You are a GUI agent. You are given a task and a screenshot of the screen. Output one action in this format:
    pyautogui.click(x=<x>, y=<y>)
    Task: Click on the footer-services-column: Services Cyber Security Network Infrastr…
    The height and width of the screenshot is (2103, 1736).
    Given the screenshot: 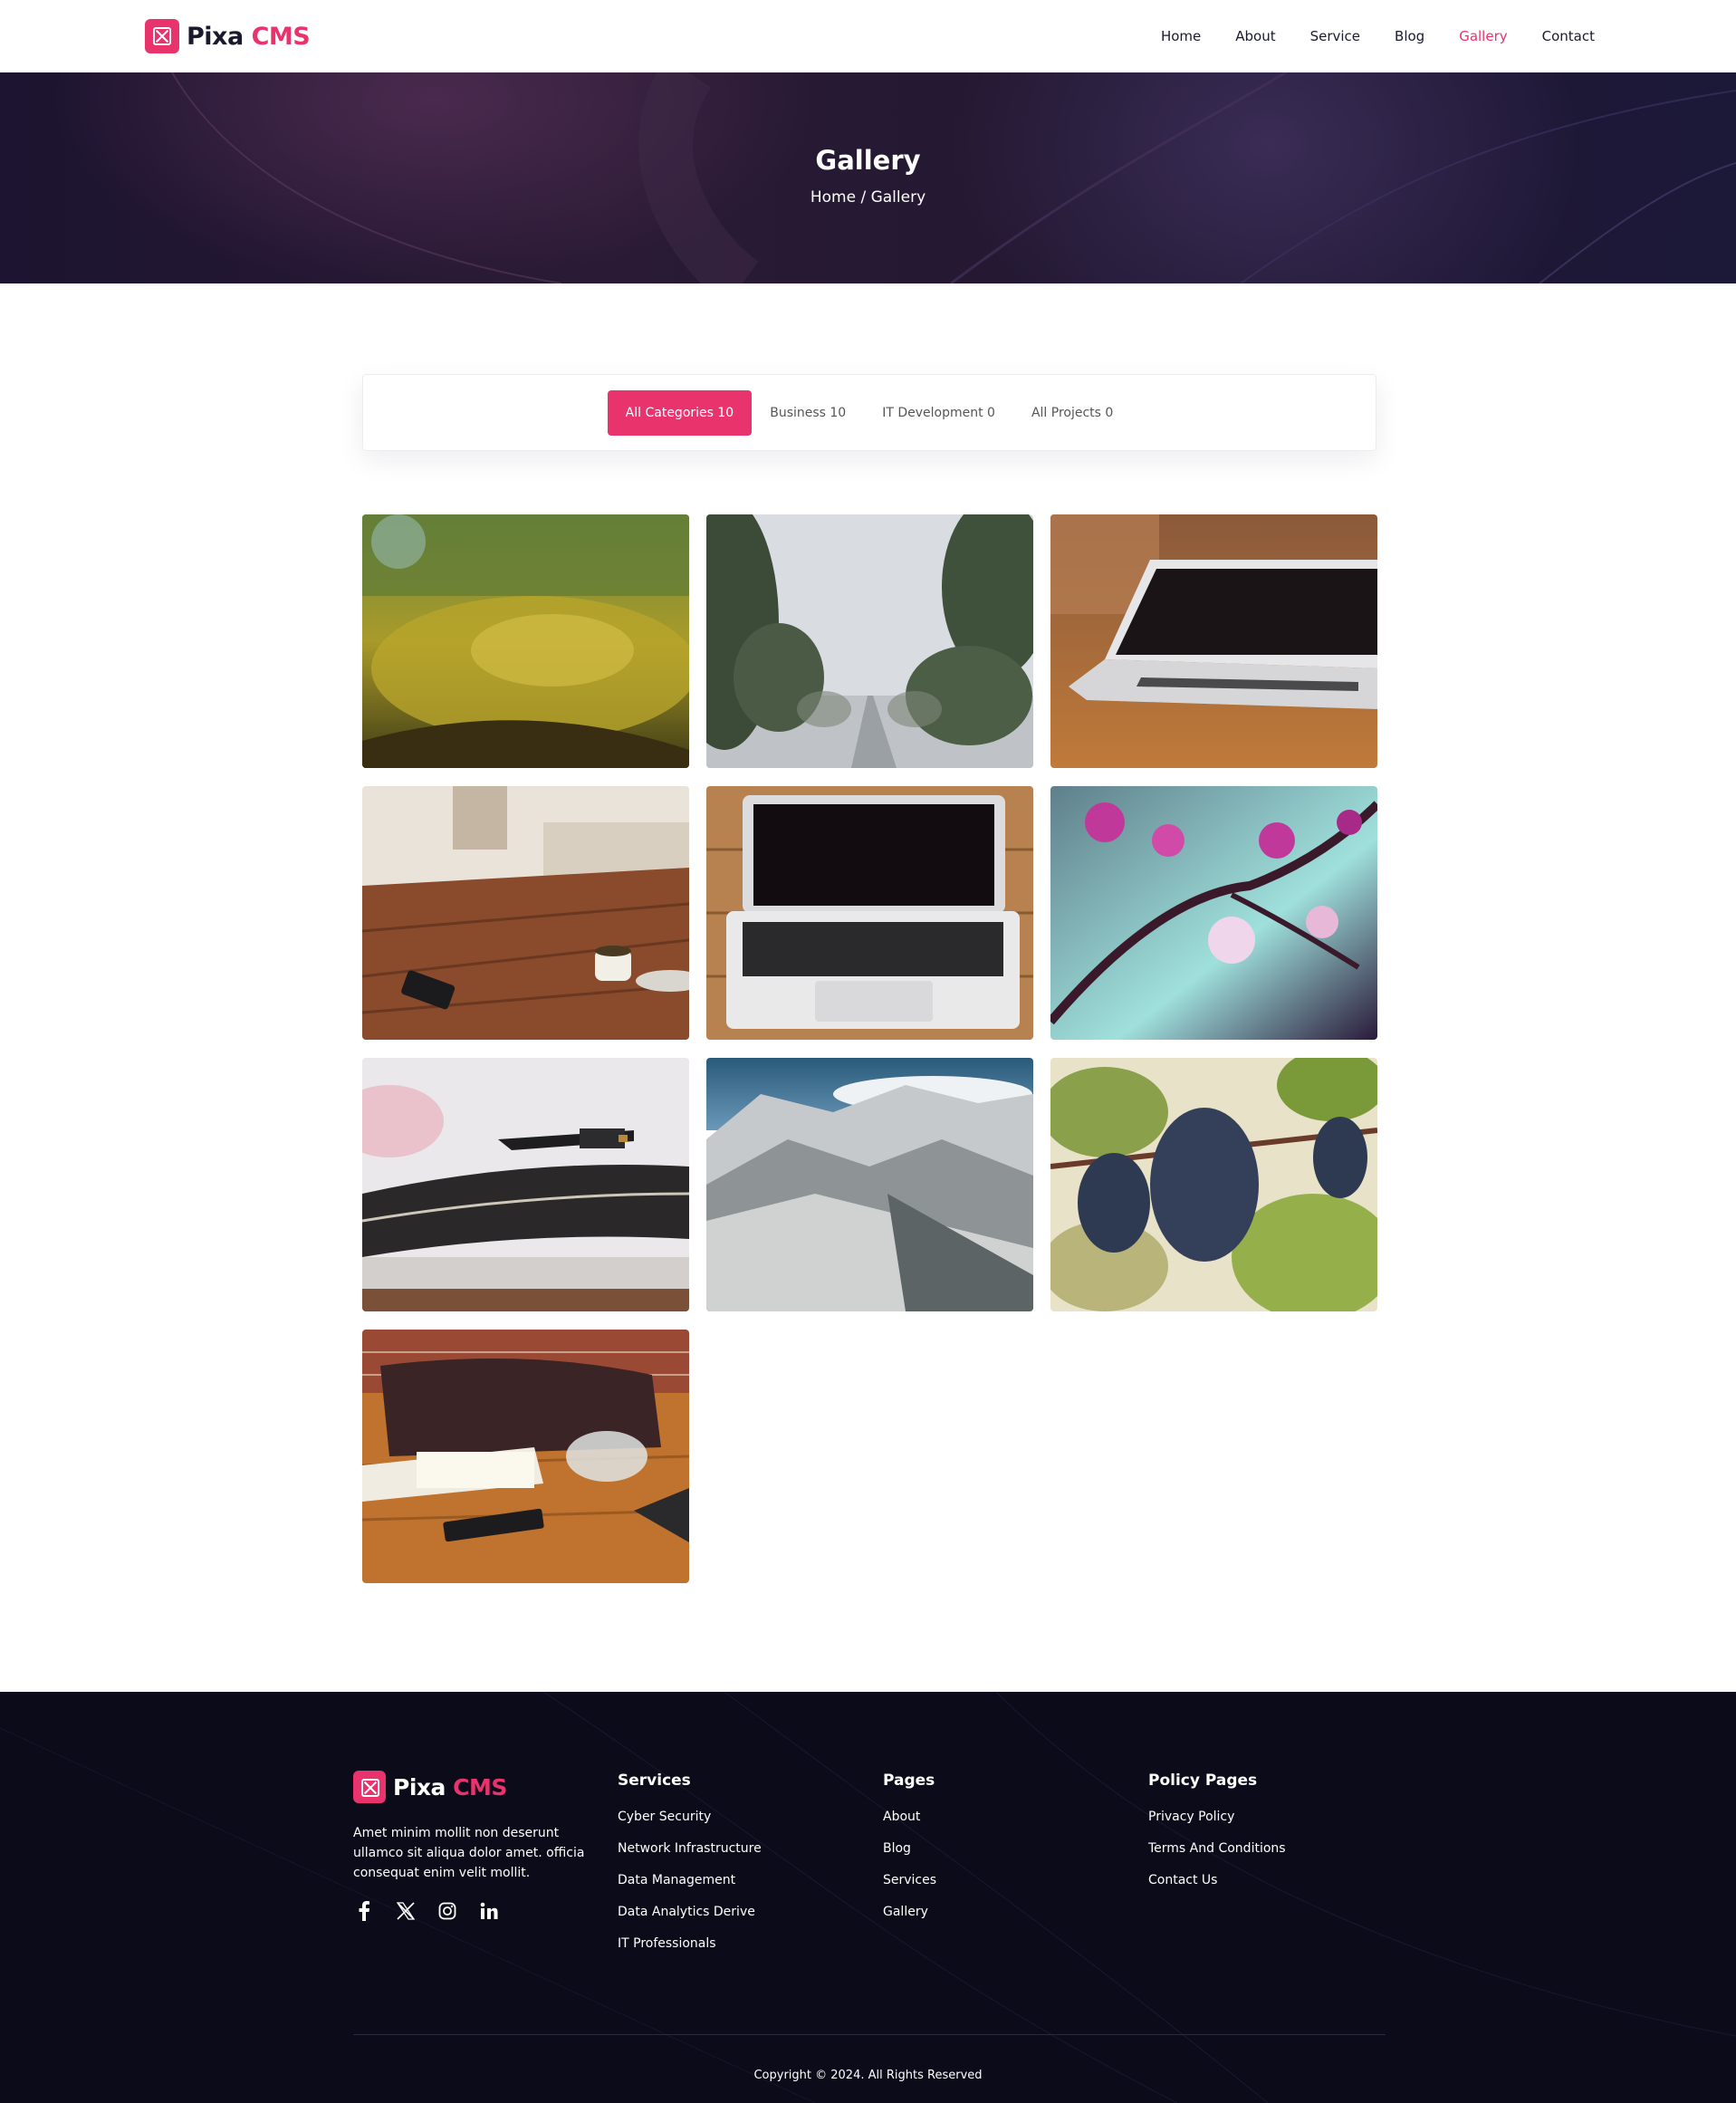 What is the action you would take?
    pyautogui.click(x=690, y=1870)
    